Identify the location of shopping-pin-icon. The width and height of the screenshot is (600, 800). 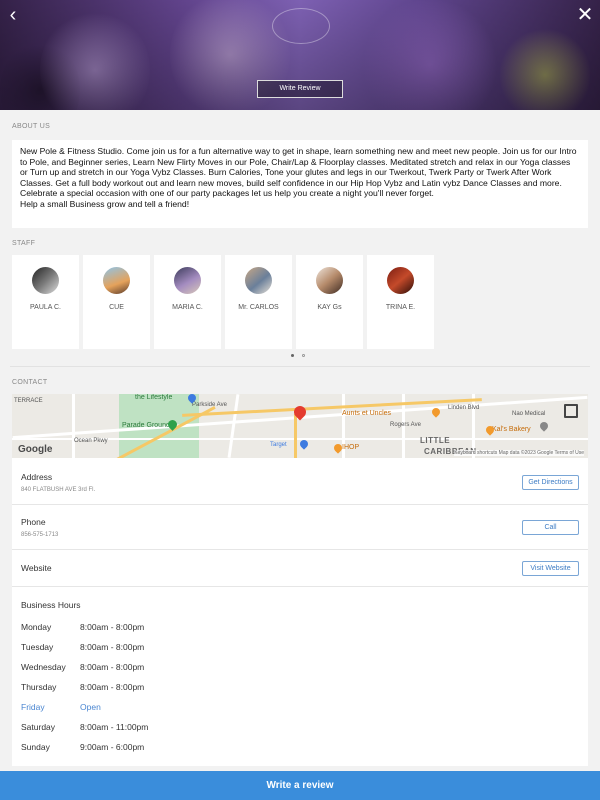
(304, 444).